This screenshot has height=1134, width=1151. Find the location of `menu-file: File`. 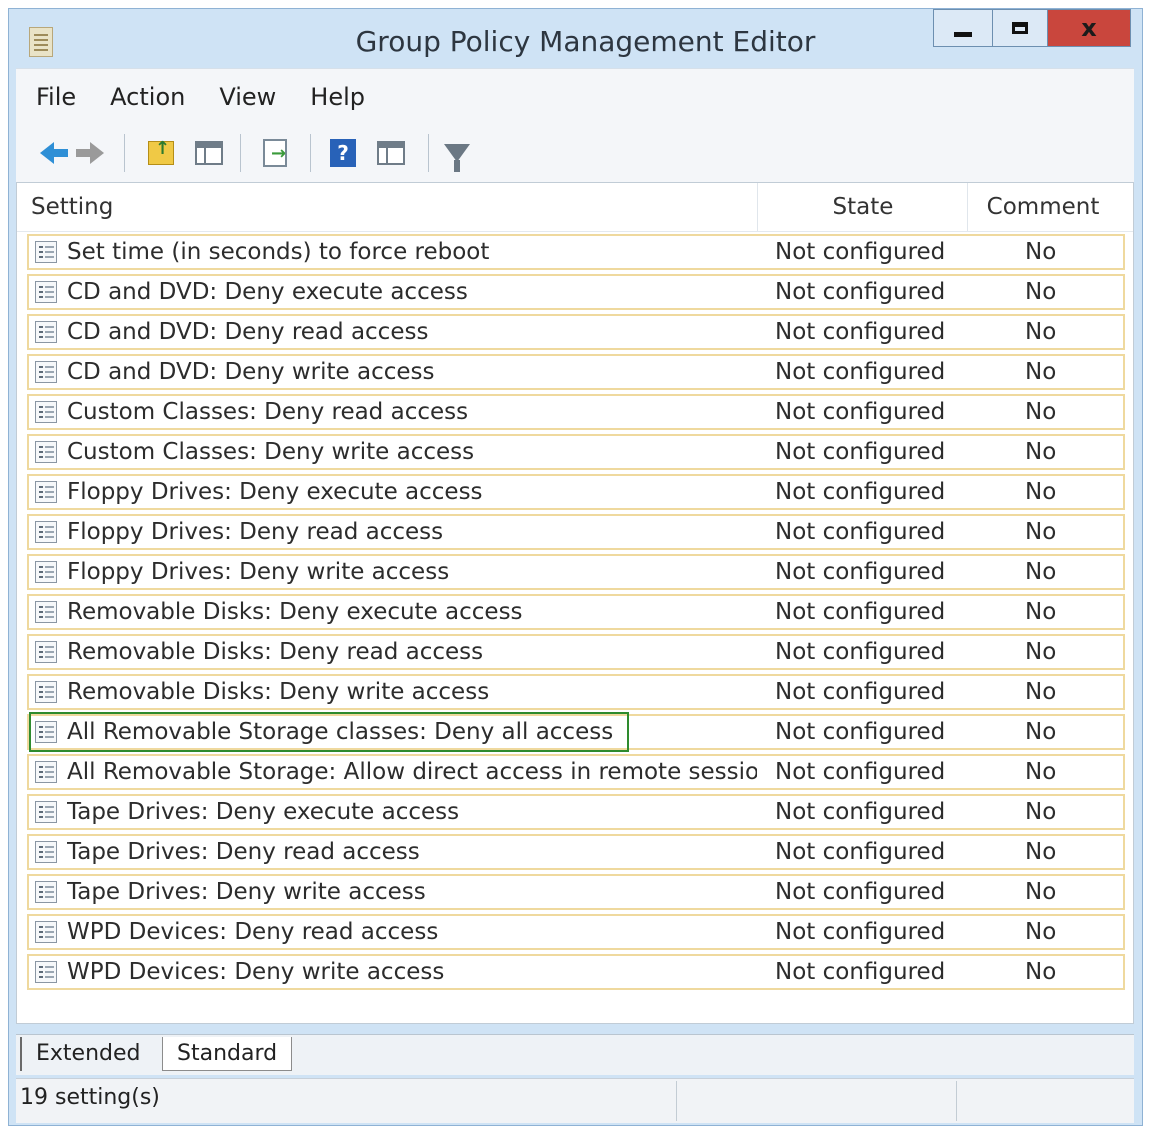

menu-file: File is located at coordinates (56, 97).